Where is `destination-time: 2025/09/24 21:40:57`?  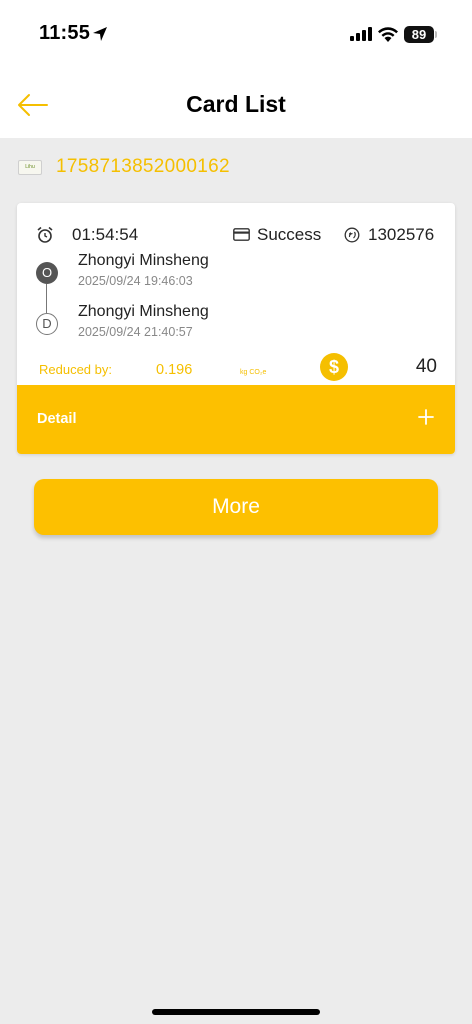 destination-time: 2025/09/24 21:40:57 is located at coordinates (135, 332).